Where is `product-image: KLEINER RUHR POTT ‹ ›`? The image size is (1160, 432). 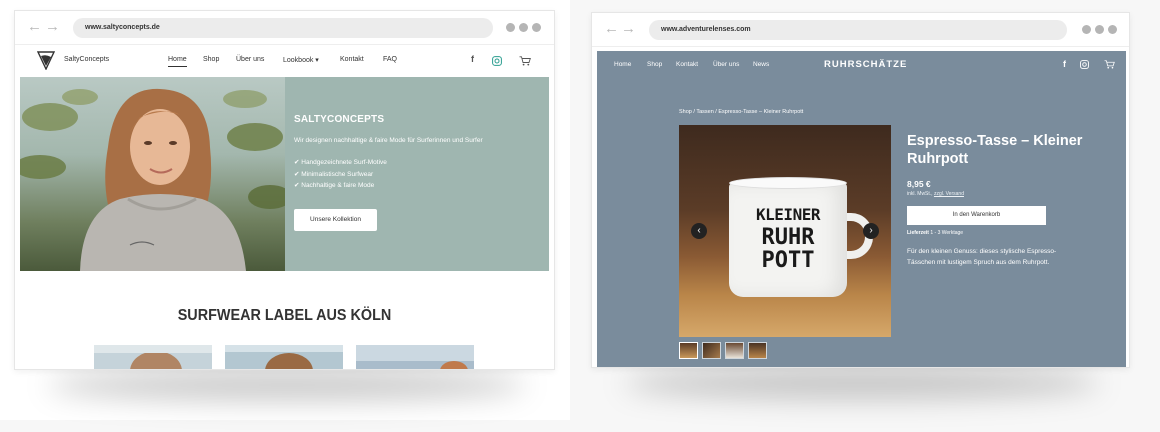
product-image: KLEINER RUHR POTT ‹ › is located at coordinates (785, 231).